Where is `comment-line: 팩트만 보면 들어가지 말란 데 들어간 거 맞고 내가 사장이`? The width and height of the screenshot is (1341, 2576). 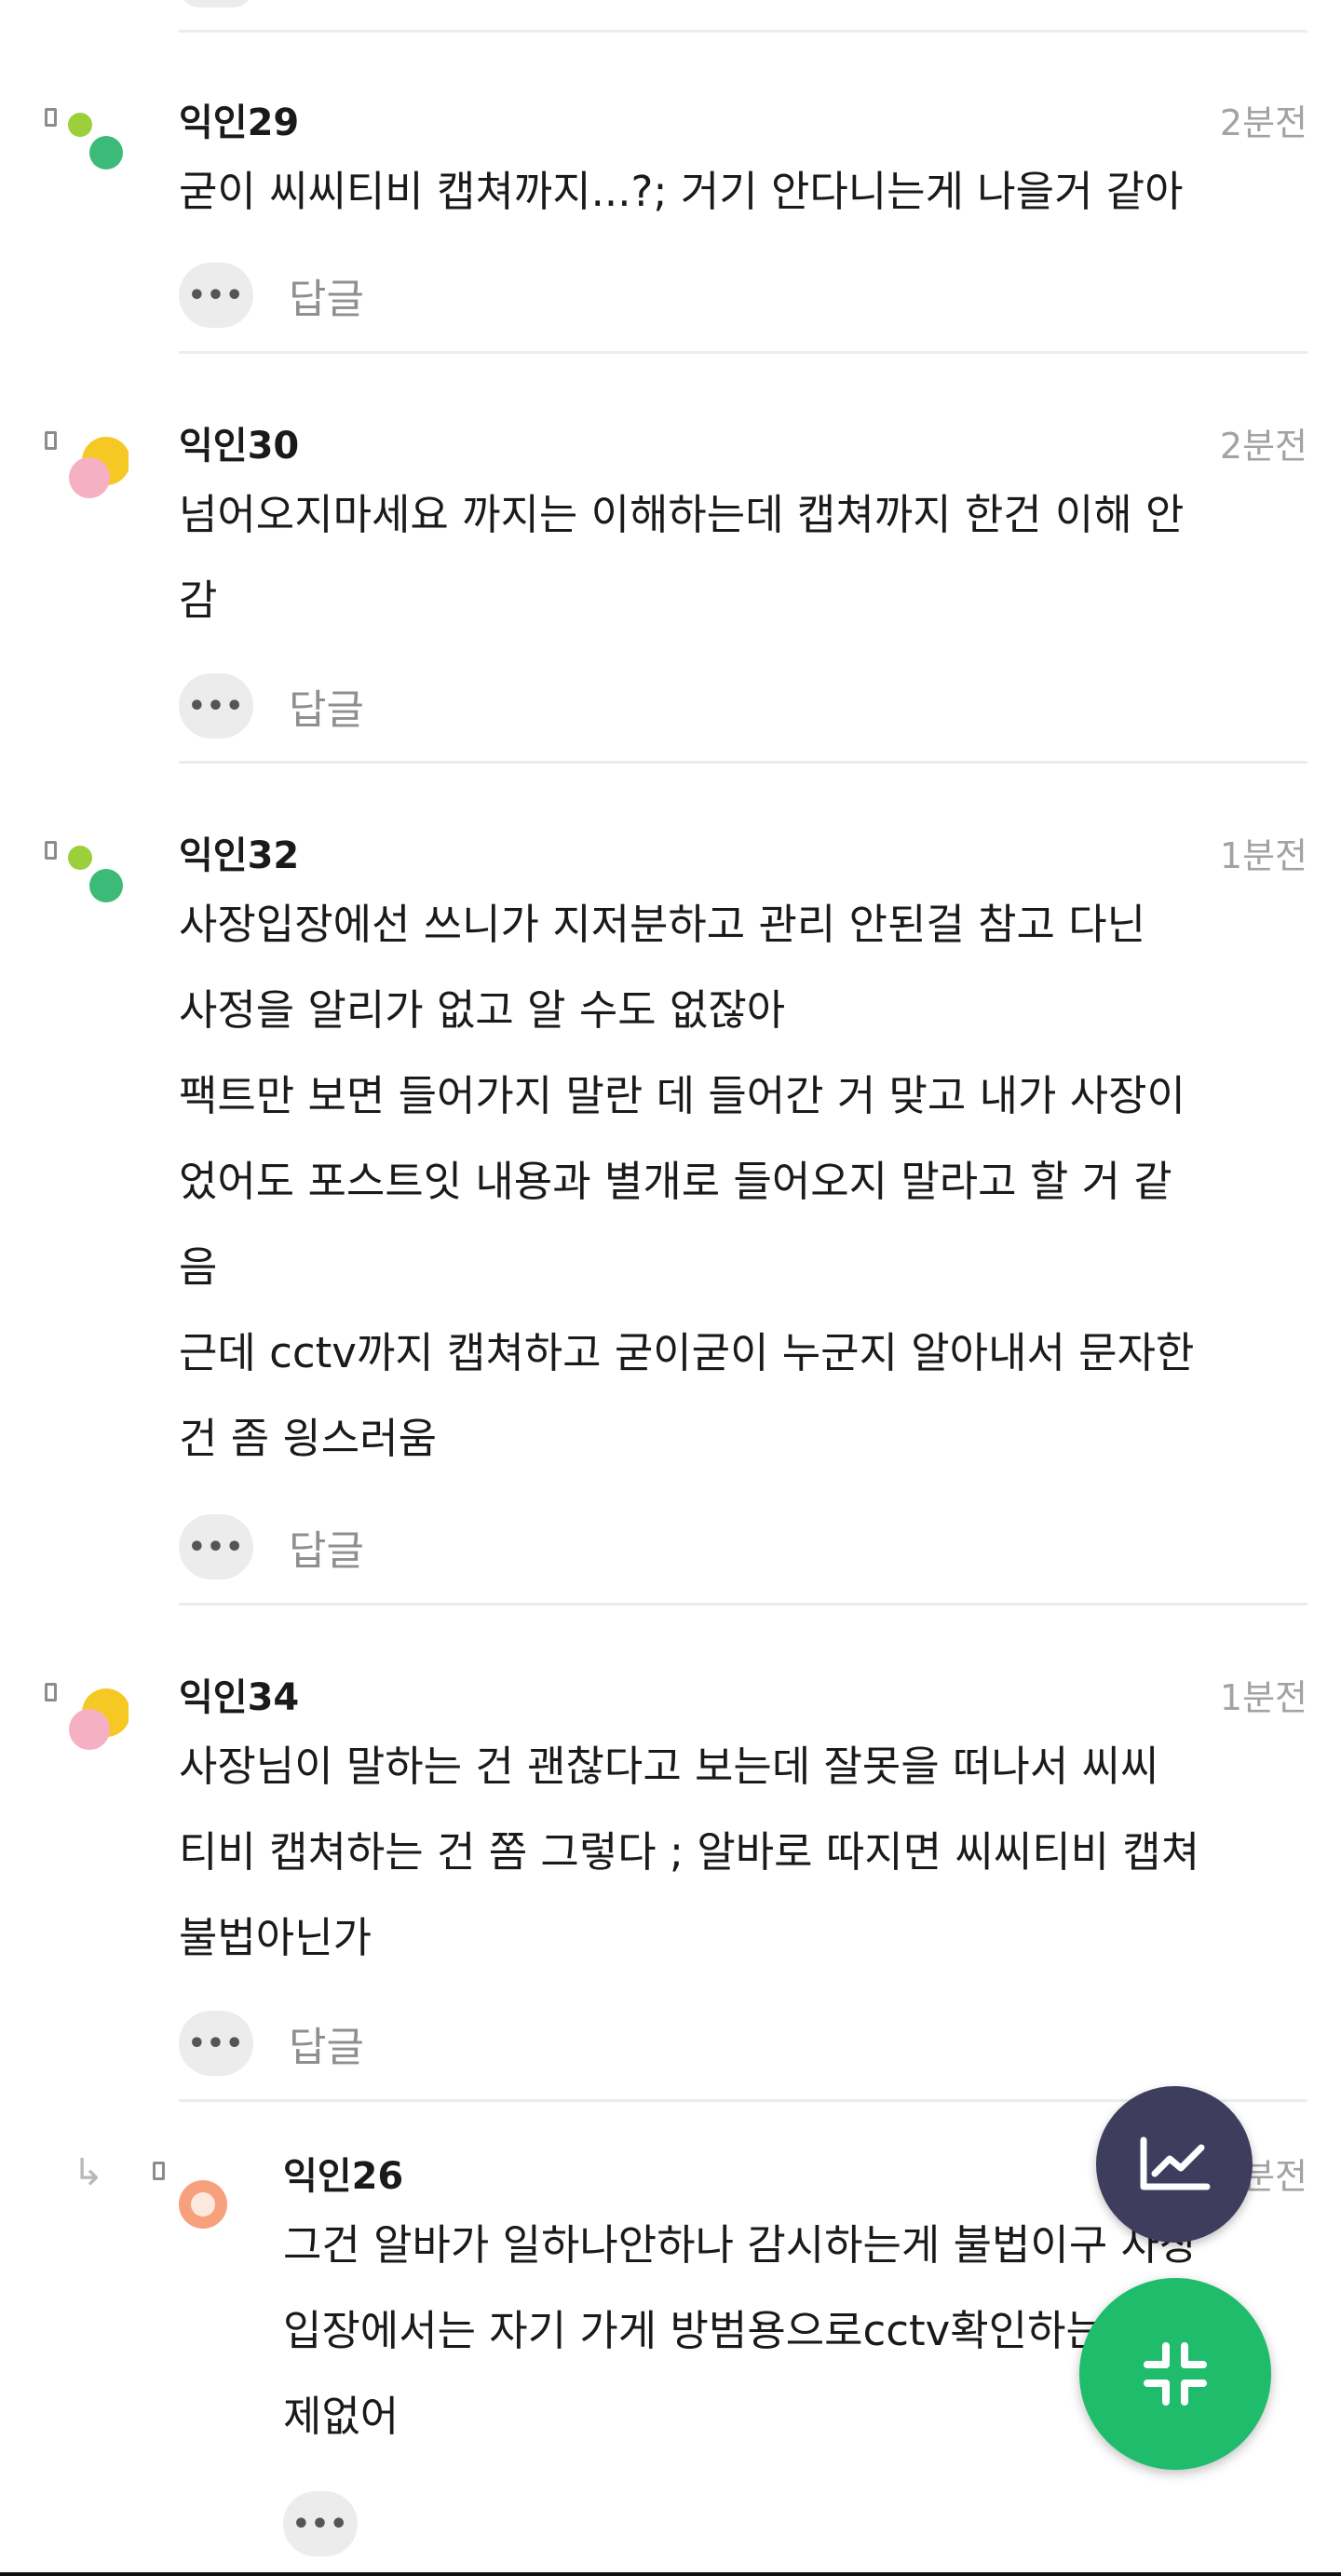
comment-line: 팩트만 보면 들어가지 말란 데 들어간 거 맞고 내가 사장이 is located at coordinates (682, 1095).